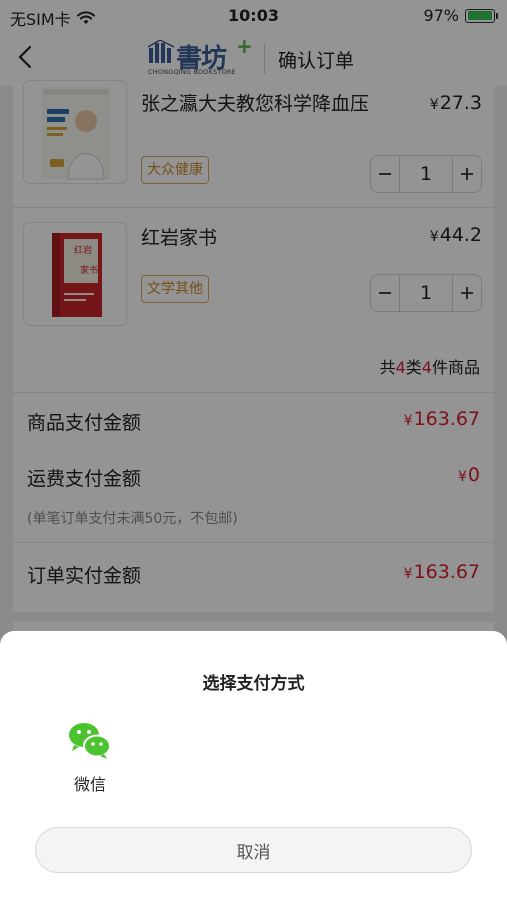 The height and width of the screenshot is (900, 507). Describe the element at coordinates (90, 741) in the screenshot. I see `wechat-icon` at that location.